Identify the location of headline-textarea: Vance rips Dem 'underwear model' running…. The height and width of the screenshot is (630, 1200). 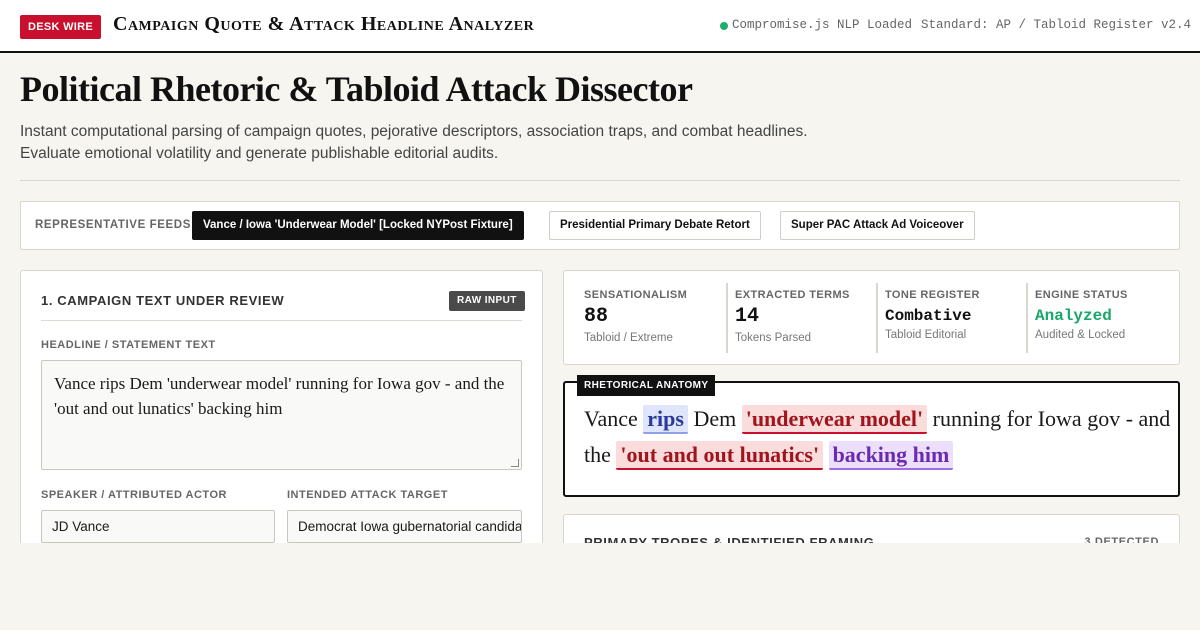
(281, 415).